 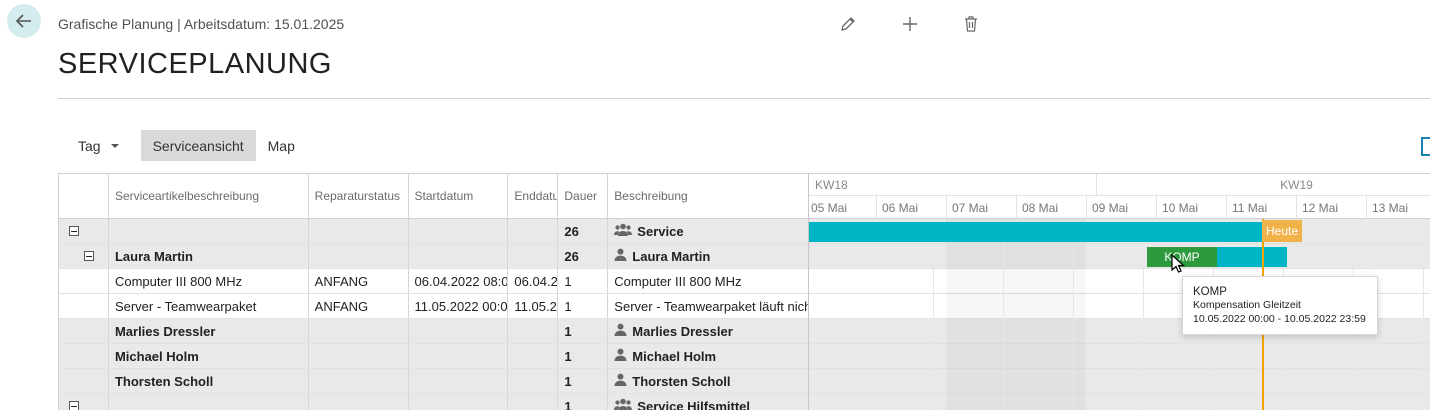 I want to click on remark-cell: Thorsten Scholl, so click(x=708, y=381).